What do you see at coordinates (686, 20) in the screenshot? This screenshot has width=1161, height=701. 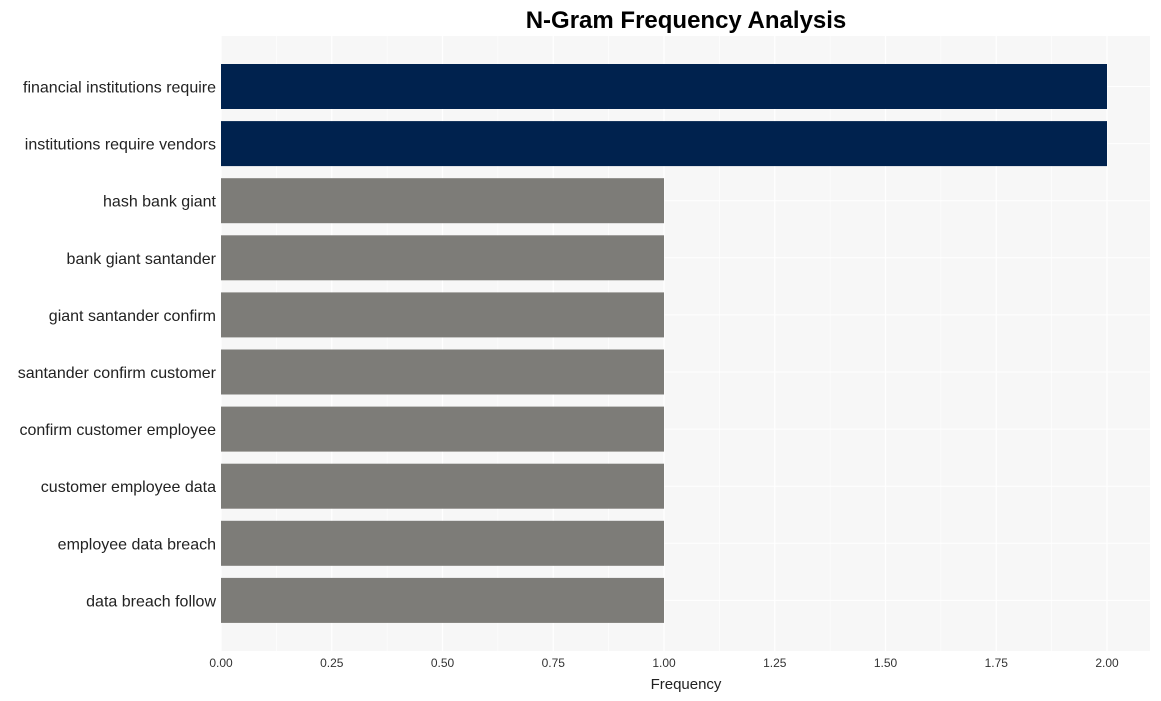 I see `chart-title: N-Gram Frequency Analysis` at bounding box center [686, 20].